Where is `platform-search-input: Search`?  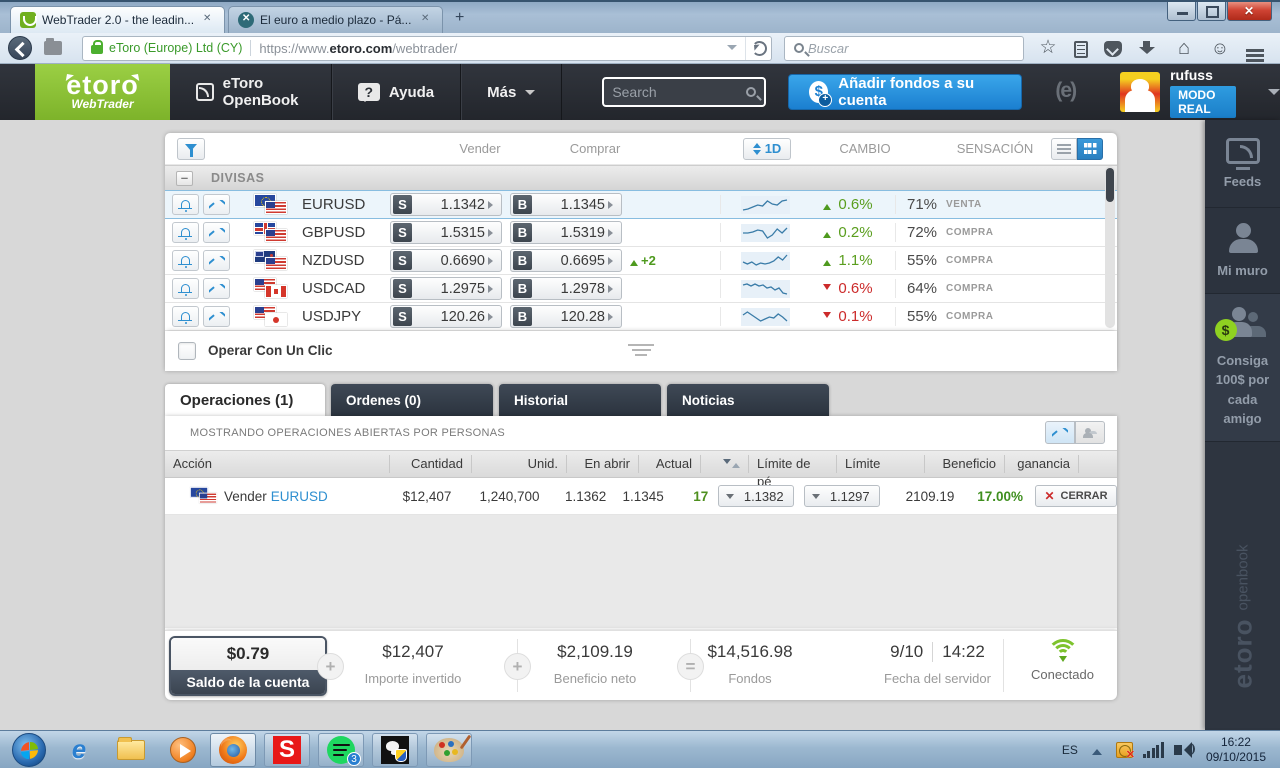
platform-search-input: Search is located at coordinates (684, 92).